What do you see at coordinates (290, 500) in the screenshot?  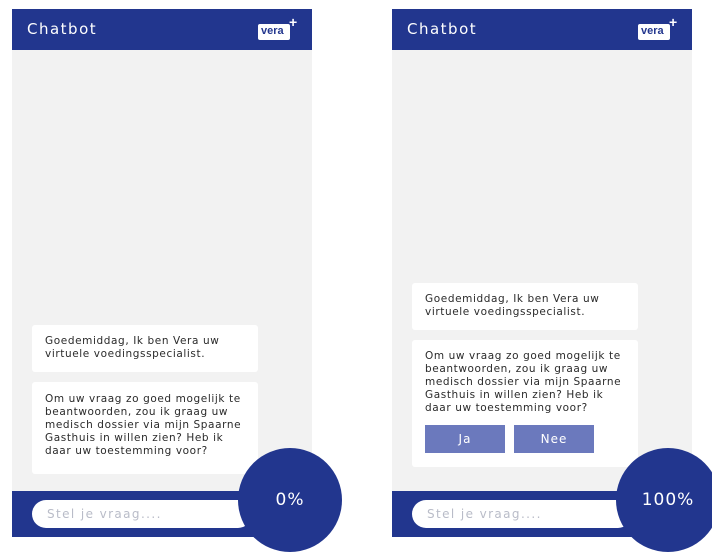 I see `progress-badge: 0%` at bounding box center [290, 500].